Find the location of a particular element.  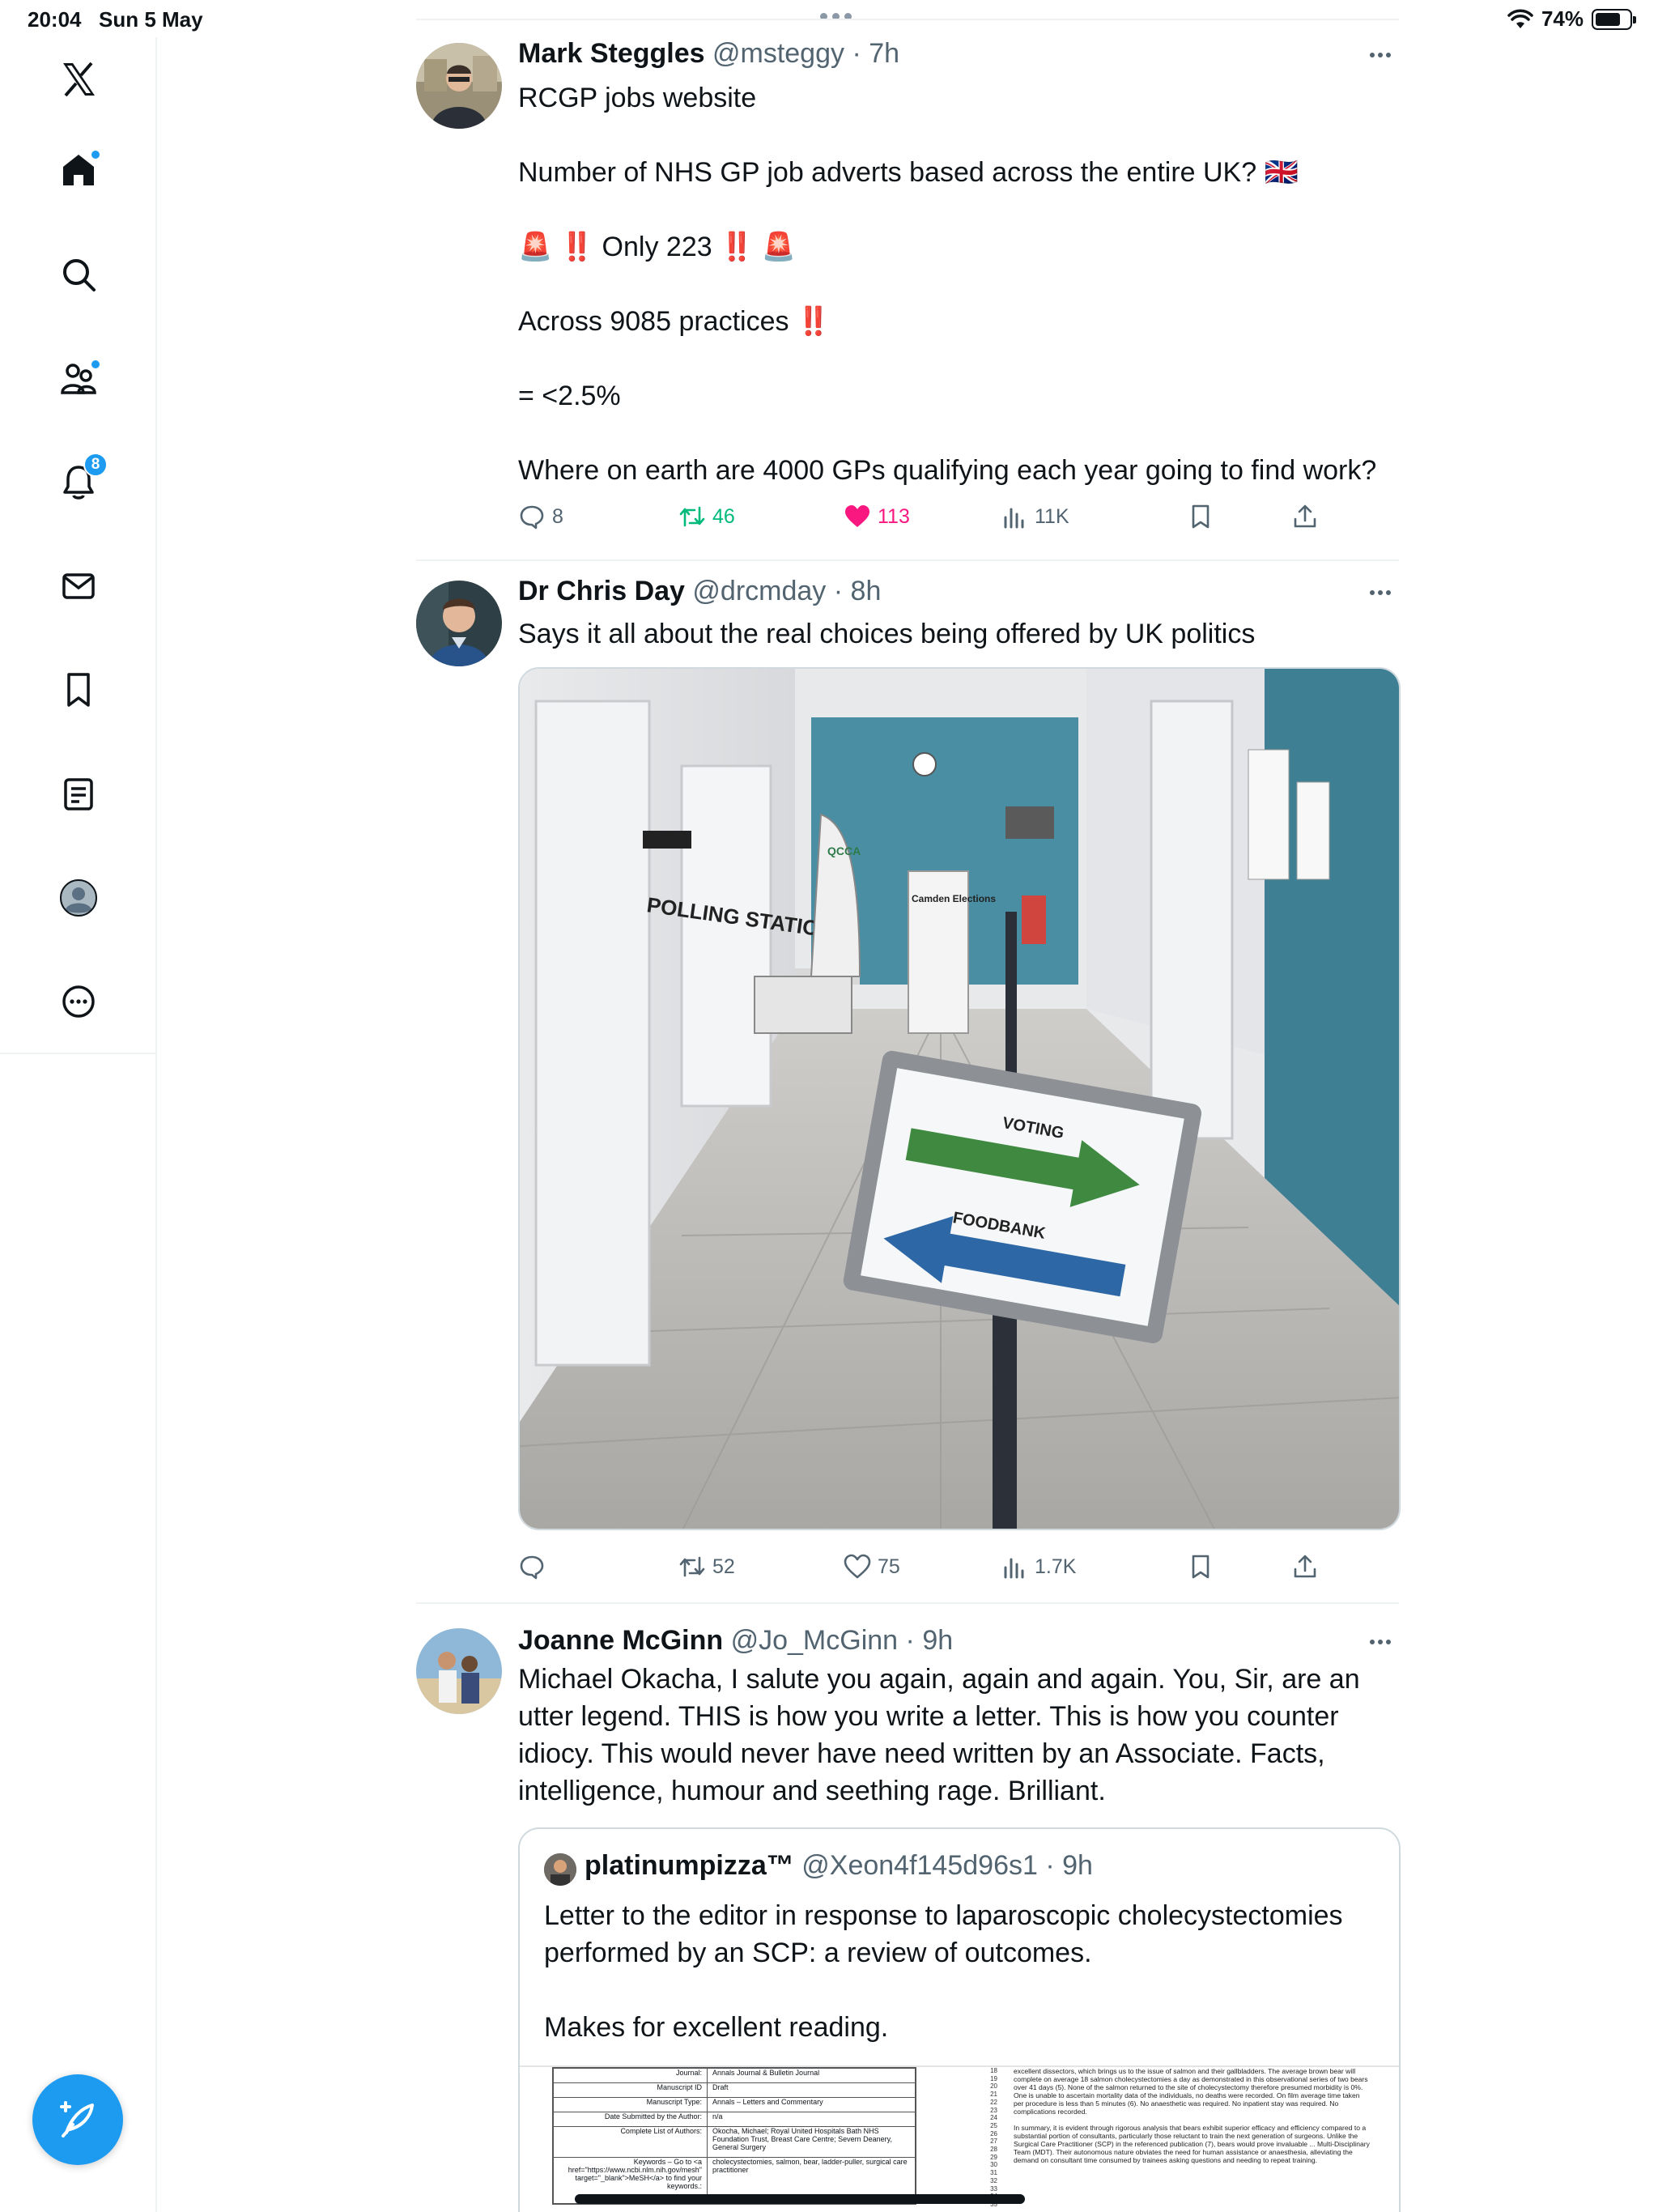

status-time: 20:04 is located at coordinates (55, 19).